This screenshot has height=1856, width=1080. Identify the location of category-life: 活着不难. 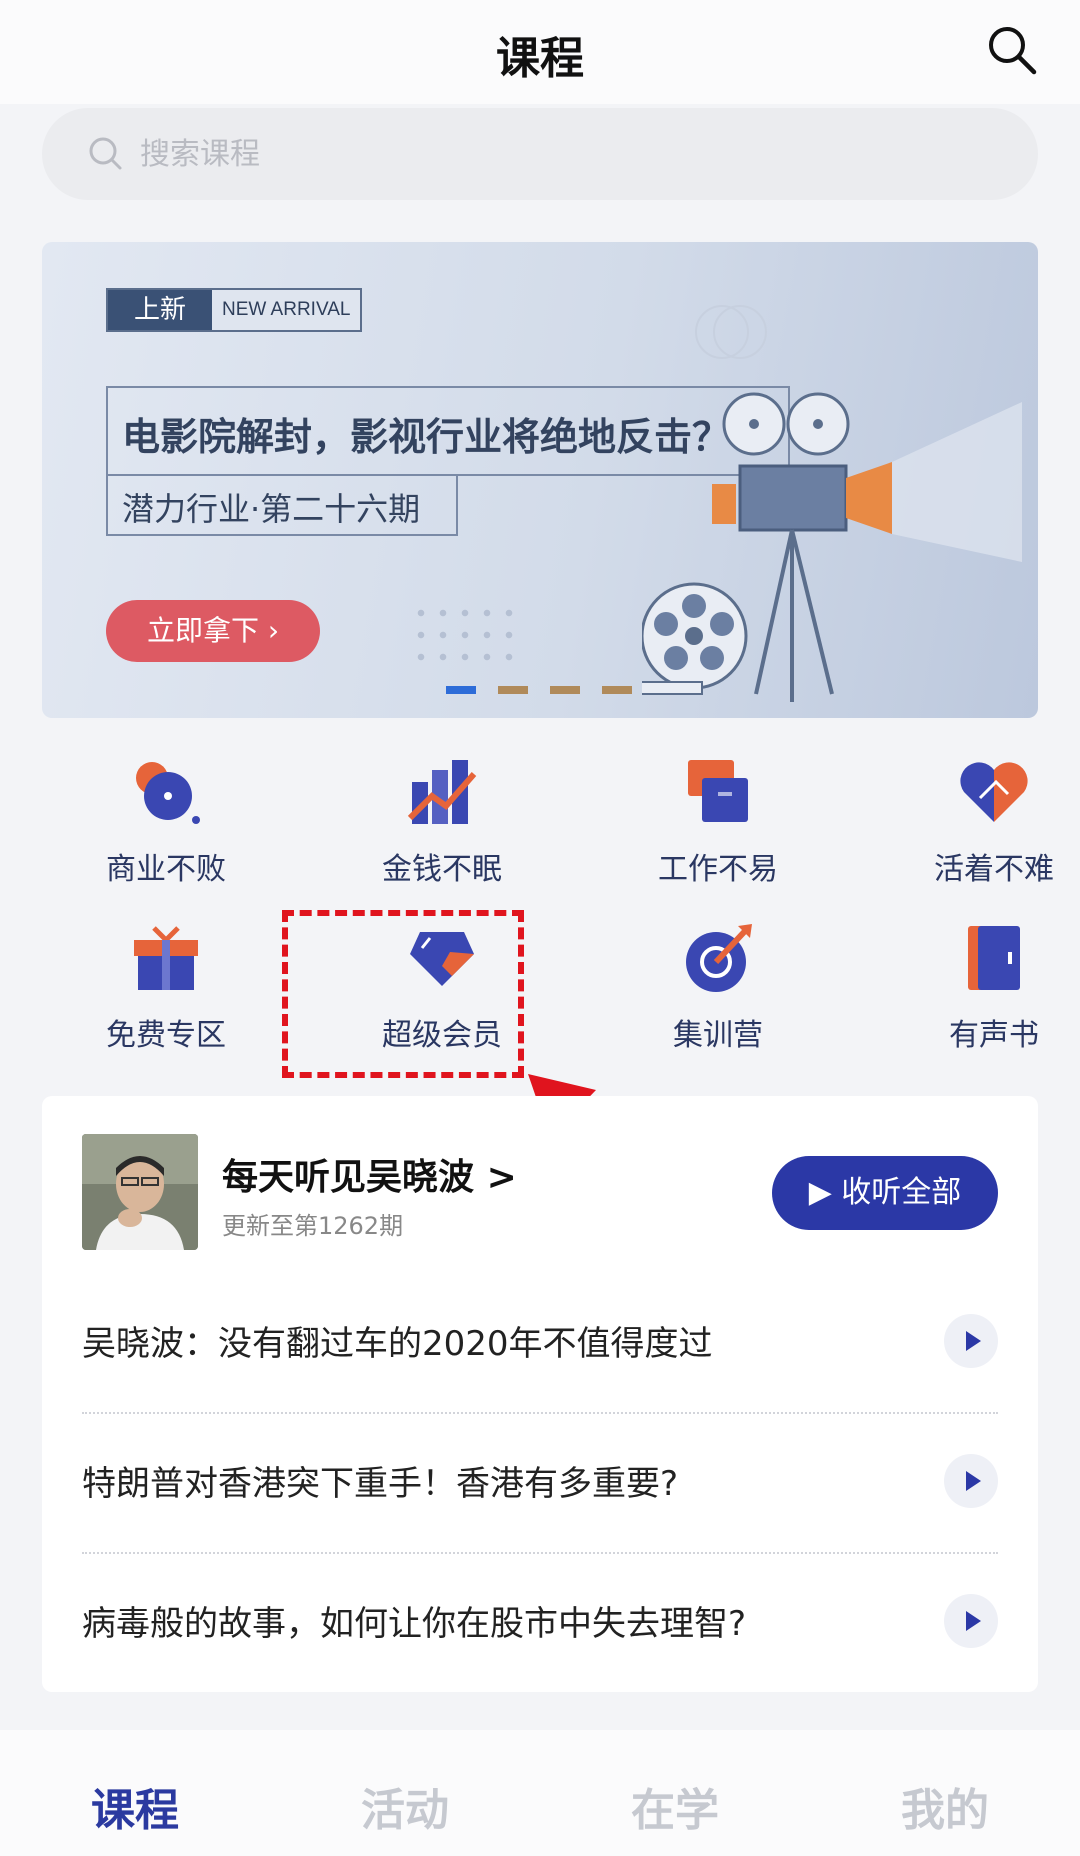
(987, 821).